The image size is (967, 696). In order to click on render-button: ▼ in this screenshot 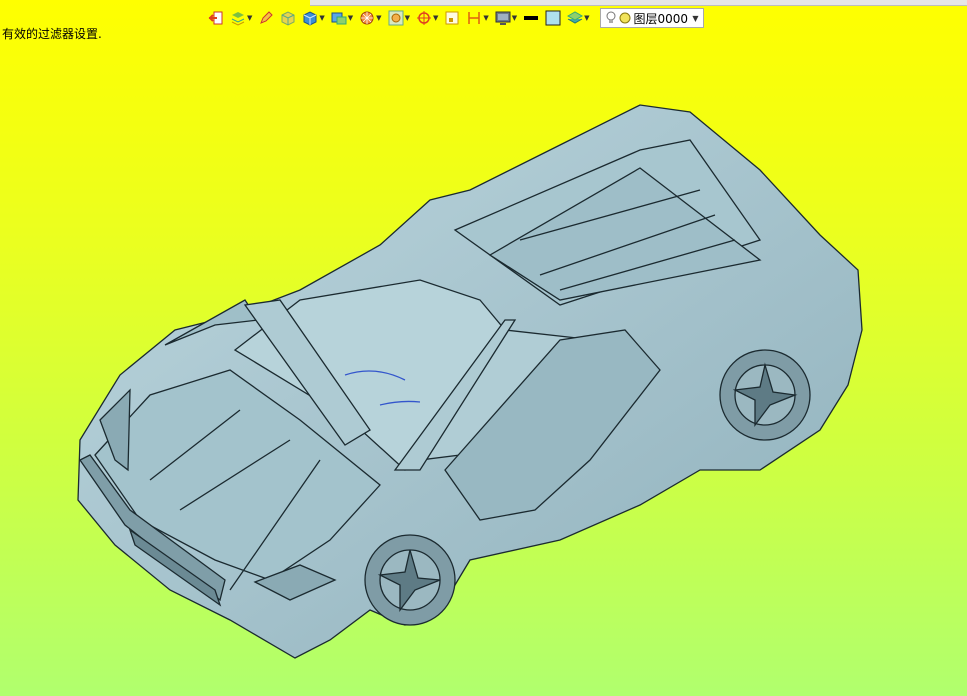, I will do `click(370, 18)`.